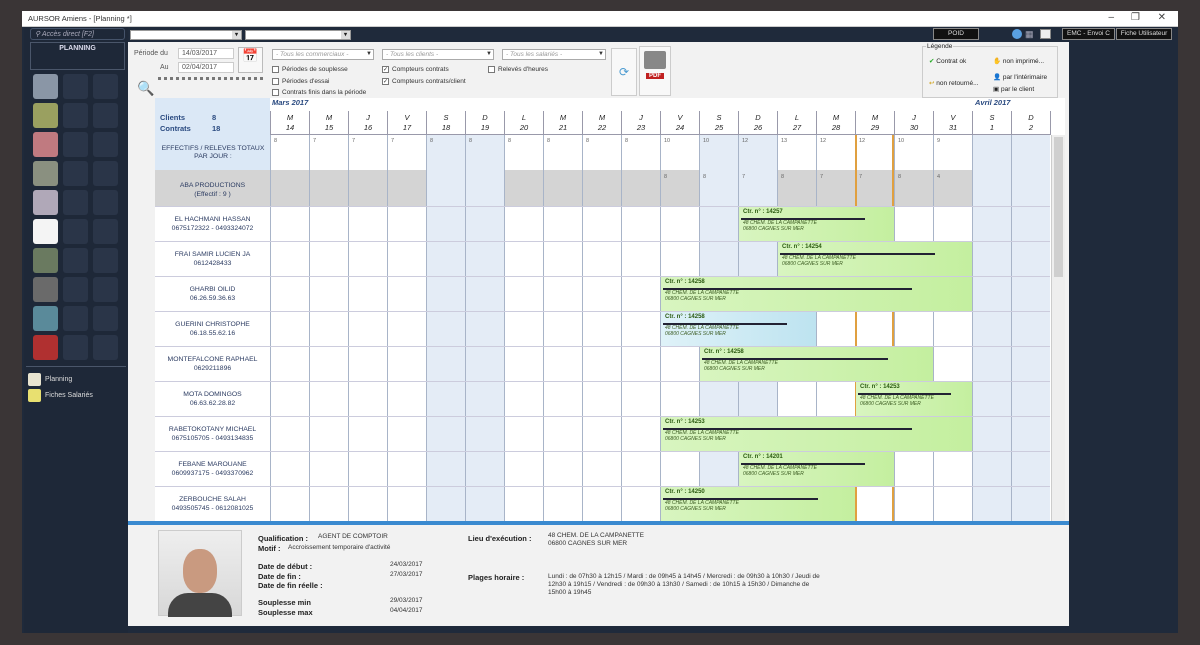  I want to click on sidebar-item-planning: Planning, so click(50, 379).